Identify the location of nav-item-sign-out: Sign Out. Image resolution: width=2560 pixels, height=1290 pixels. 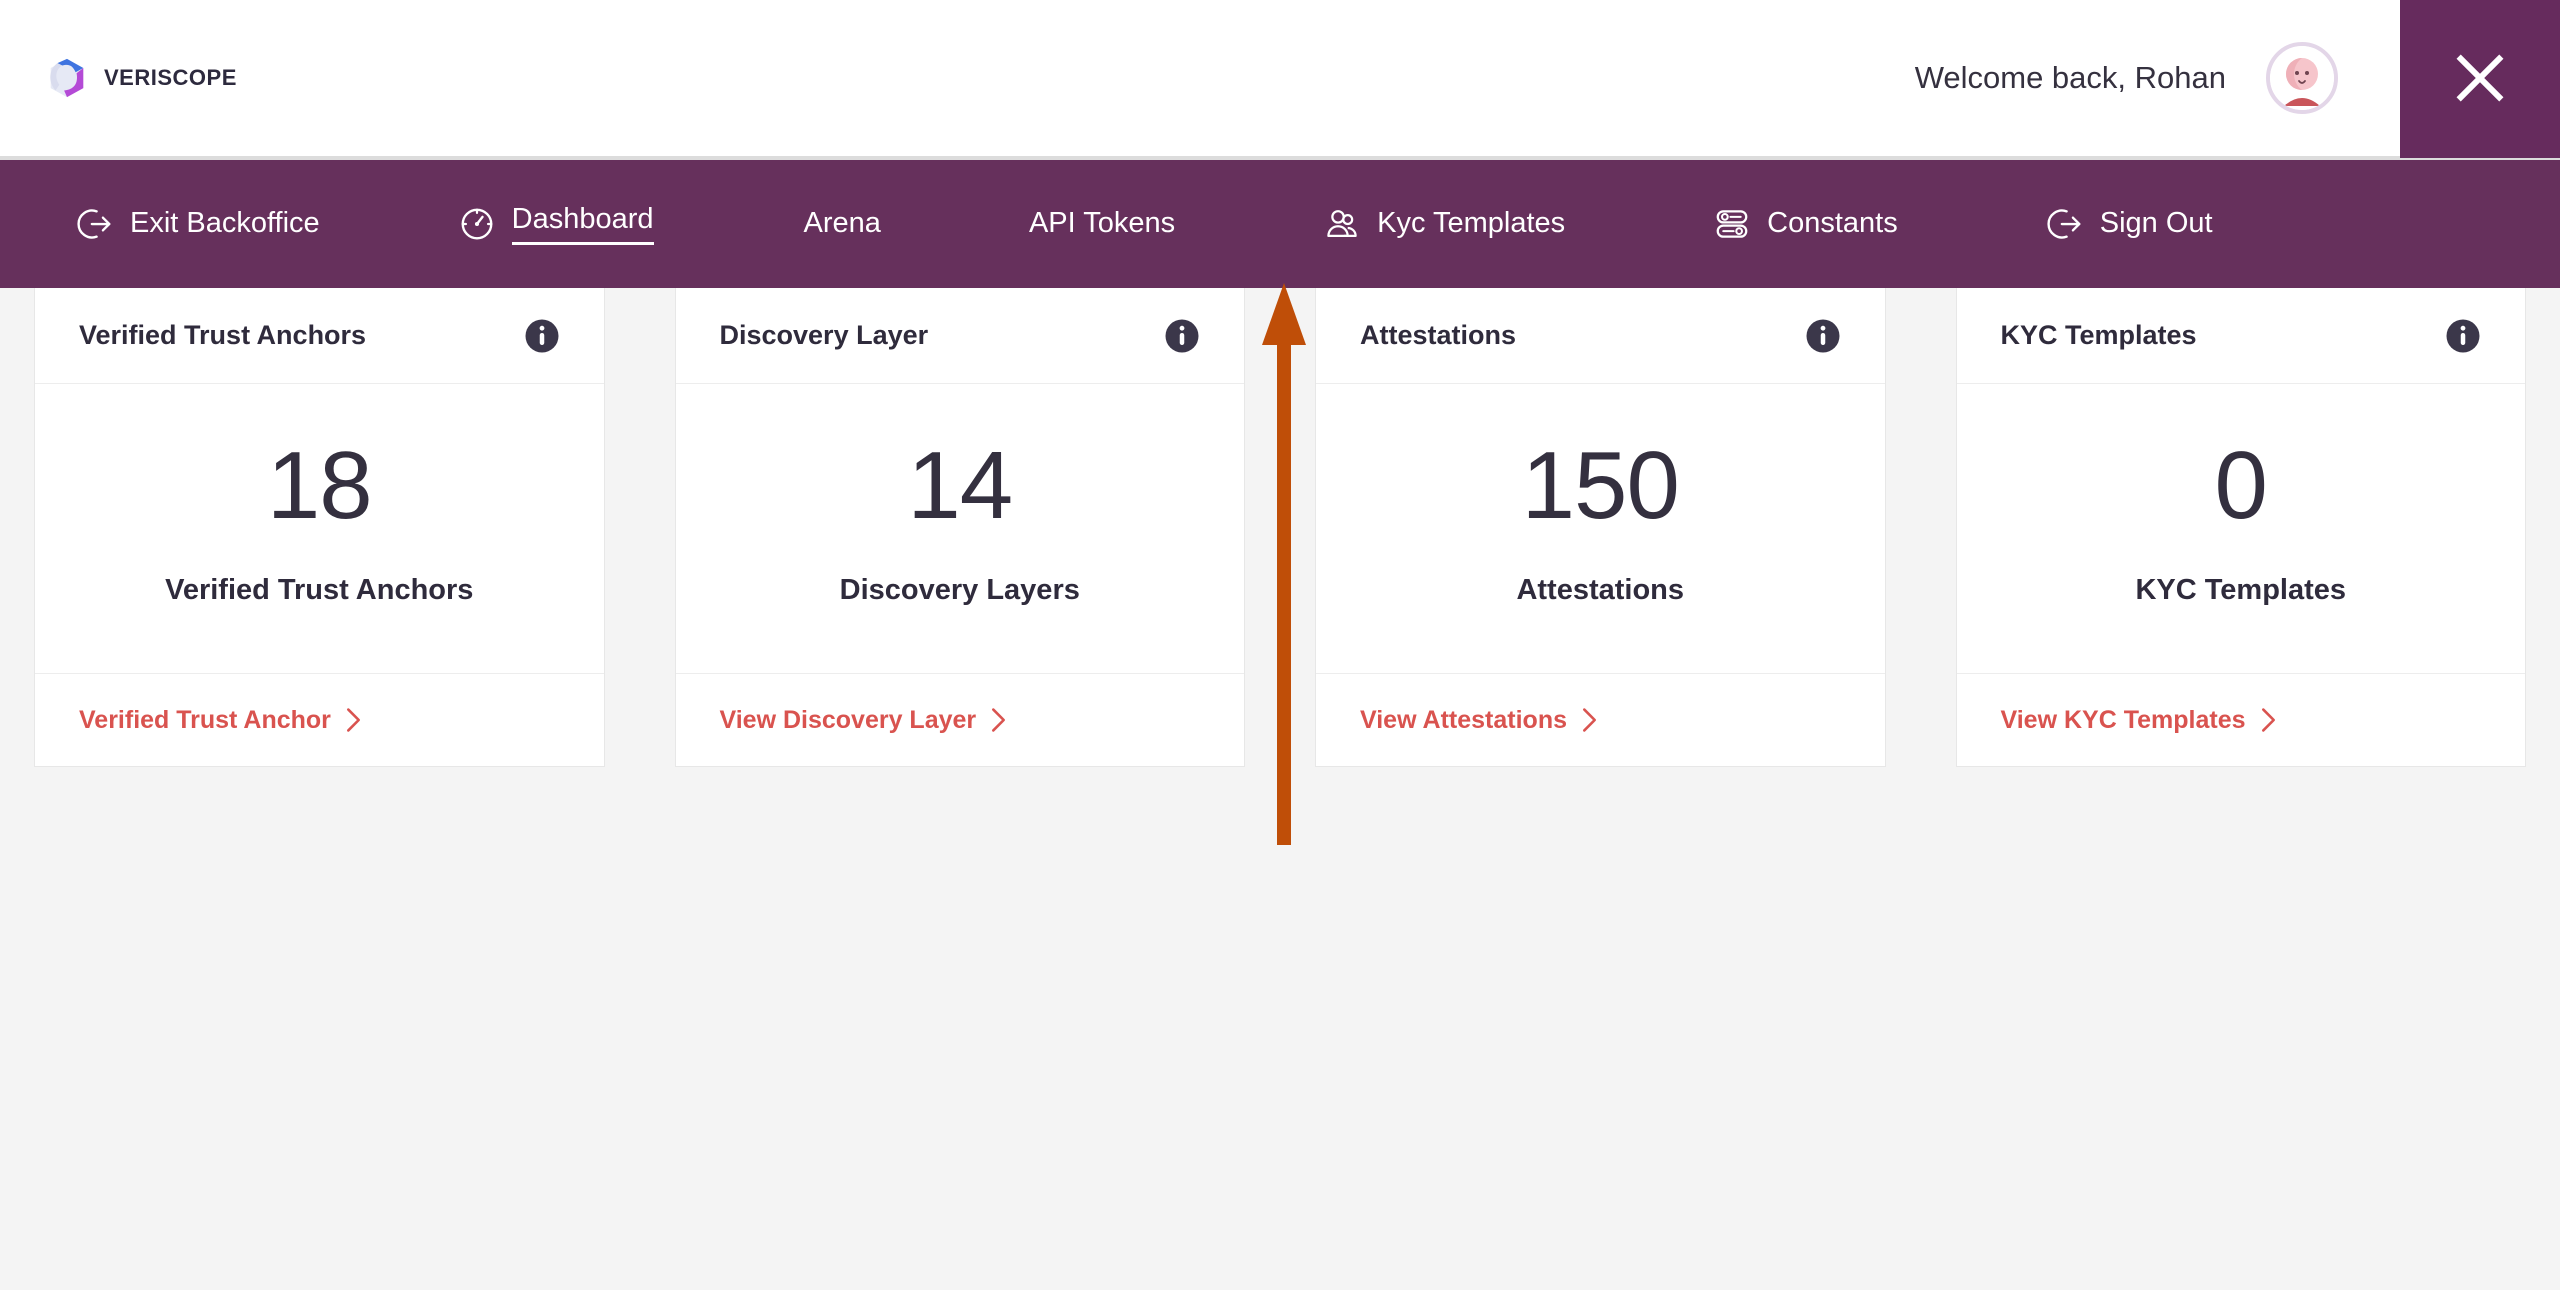
(2129, 224).